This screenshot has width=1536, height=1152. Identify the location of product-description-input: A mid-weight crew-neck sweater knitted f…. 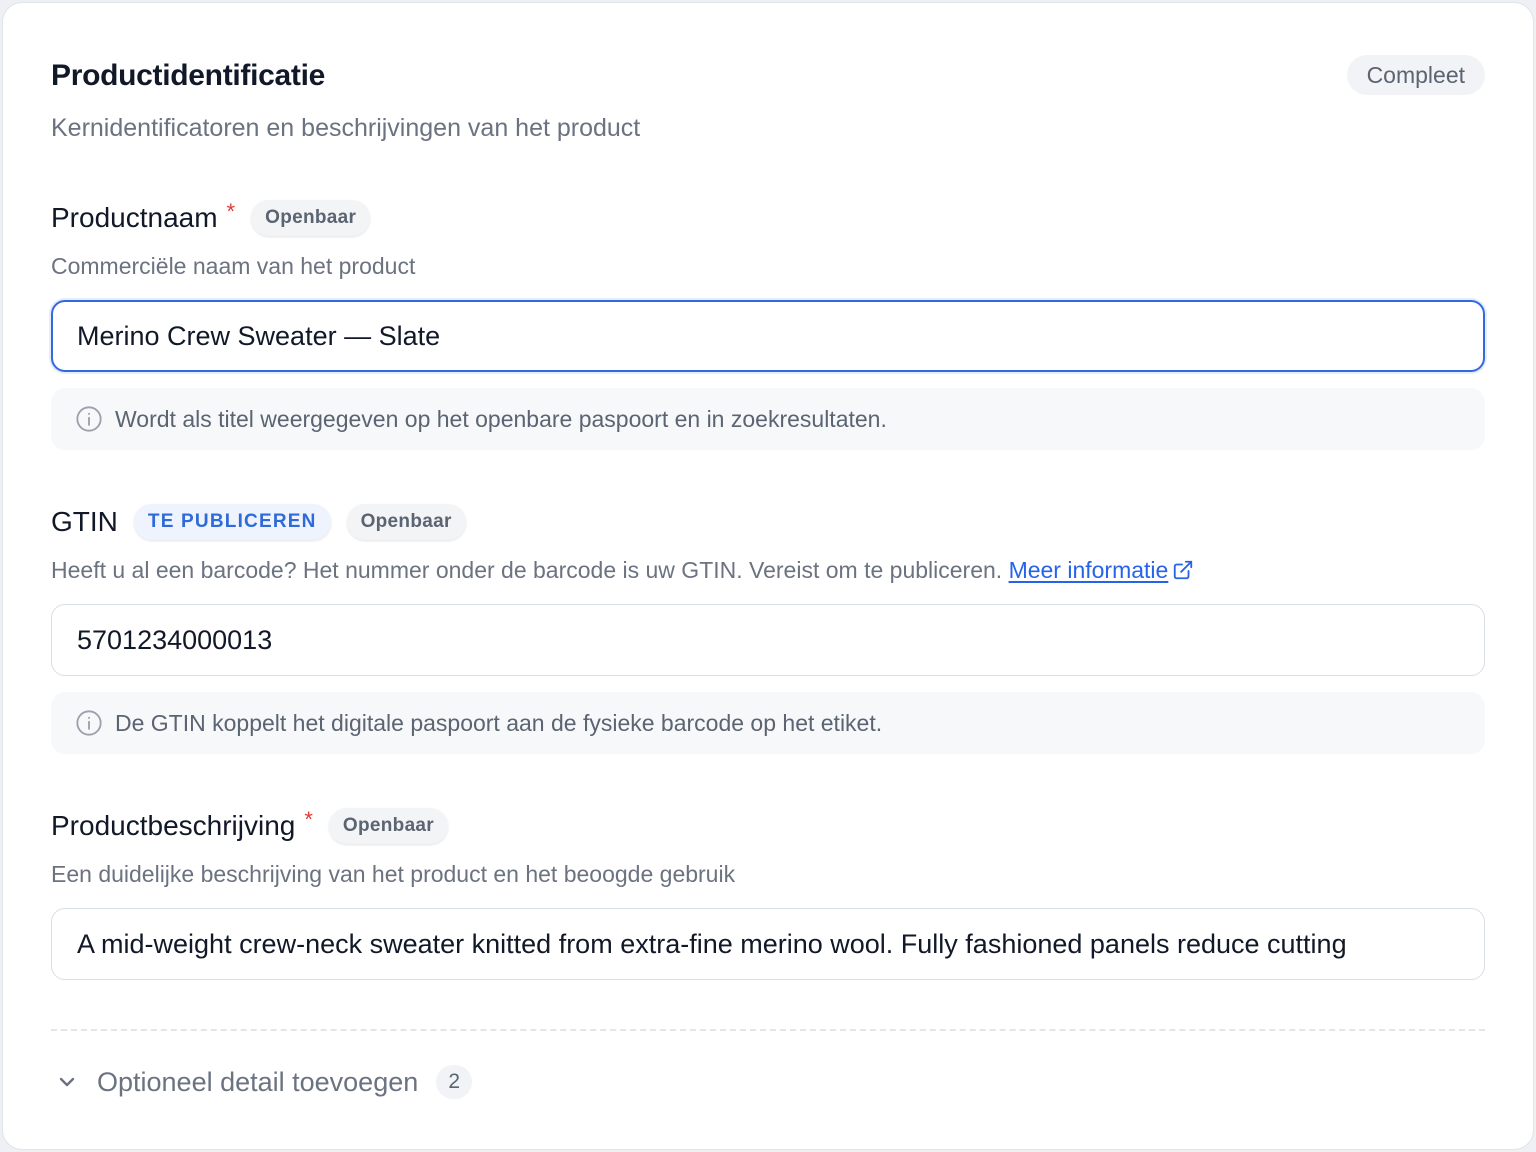
(768, 944).